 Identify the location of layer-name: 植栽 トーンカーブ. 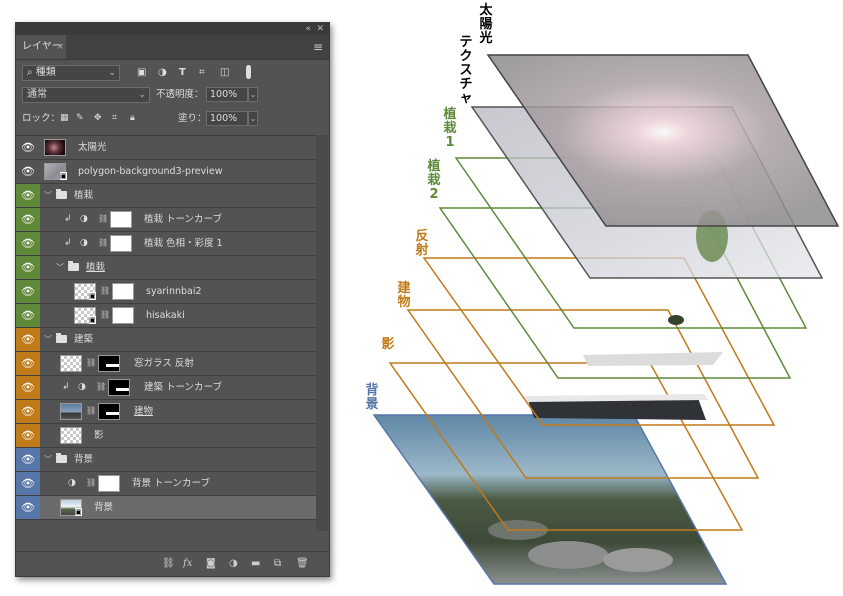
(183, 219).